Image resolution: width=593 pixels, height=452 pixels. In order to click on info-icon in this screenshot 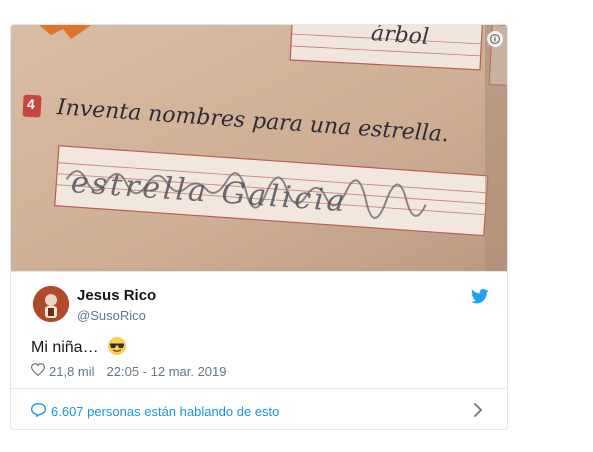, I will do `click(495, 39)`.